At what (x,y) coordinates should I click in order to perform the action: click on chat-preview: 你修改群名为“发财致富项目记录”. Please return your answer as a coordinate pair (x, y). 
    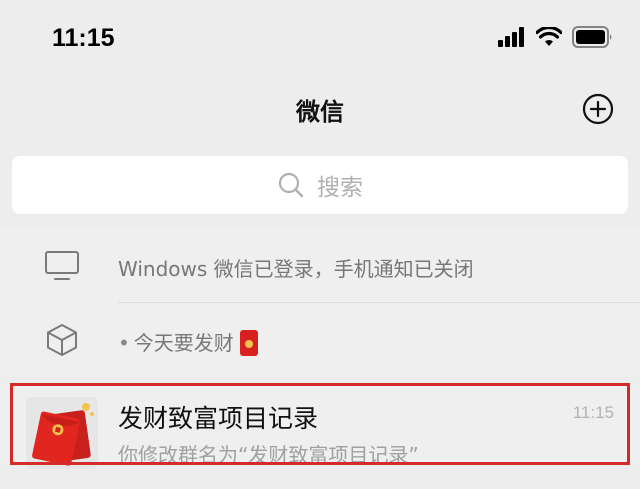
    Looking at the image, I should click on (268, 455).